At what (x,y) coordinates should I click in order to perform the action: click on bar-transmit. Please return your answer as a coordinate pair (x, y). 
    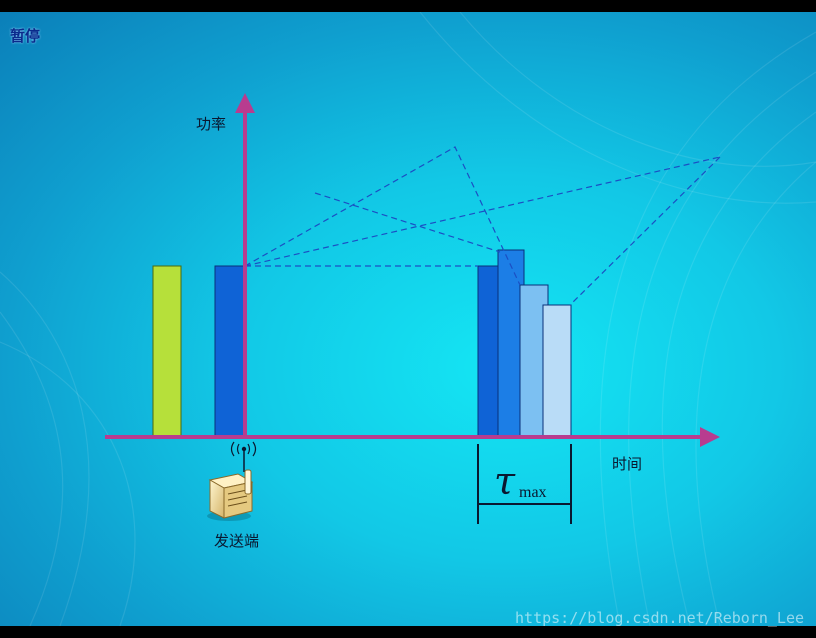
    Looking at the image, I should click on (230, 351).